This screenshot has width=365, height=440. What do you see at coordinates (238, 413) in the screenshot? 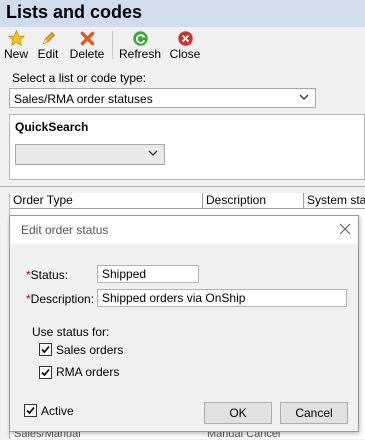
I see `ok-button: OK` at bounding box center [238, 413].